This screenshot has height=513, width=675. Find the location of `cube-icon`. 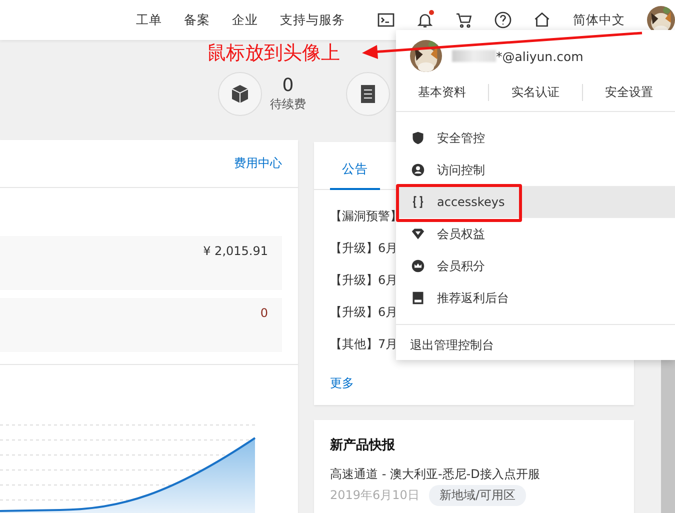

cube-icon is located at coordinates (240, 94).